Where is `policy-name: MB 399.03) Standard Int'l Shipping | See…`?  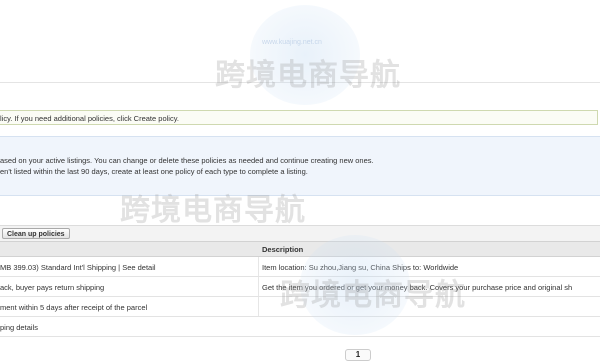 policy-name: MB 399.03) Standard Int'l Shipping | See… is located at coordinates (78, 267).